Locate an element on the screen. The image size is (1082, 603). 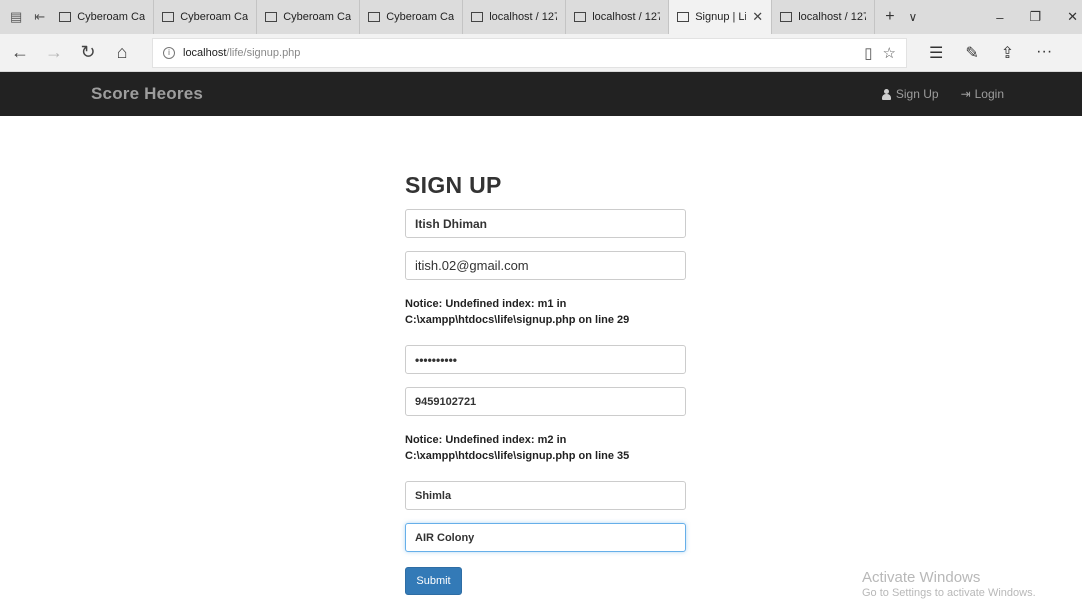
login-link: ⇥ Login is located at coordinates (982, 94).